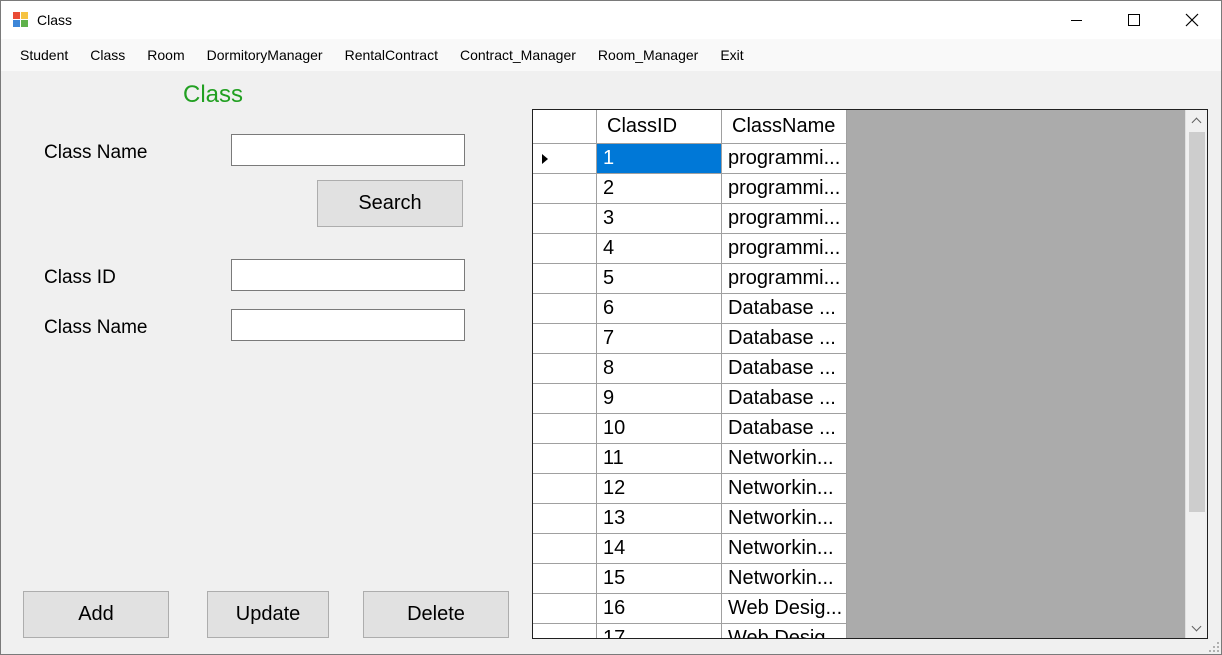 The height and width of the screenshot is (655, 1222). I want to click on cell-classid: 6, so click(659, 309).